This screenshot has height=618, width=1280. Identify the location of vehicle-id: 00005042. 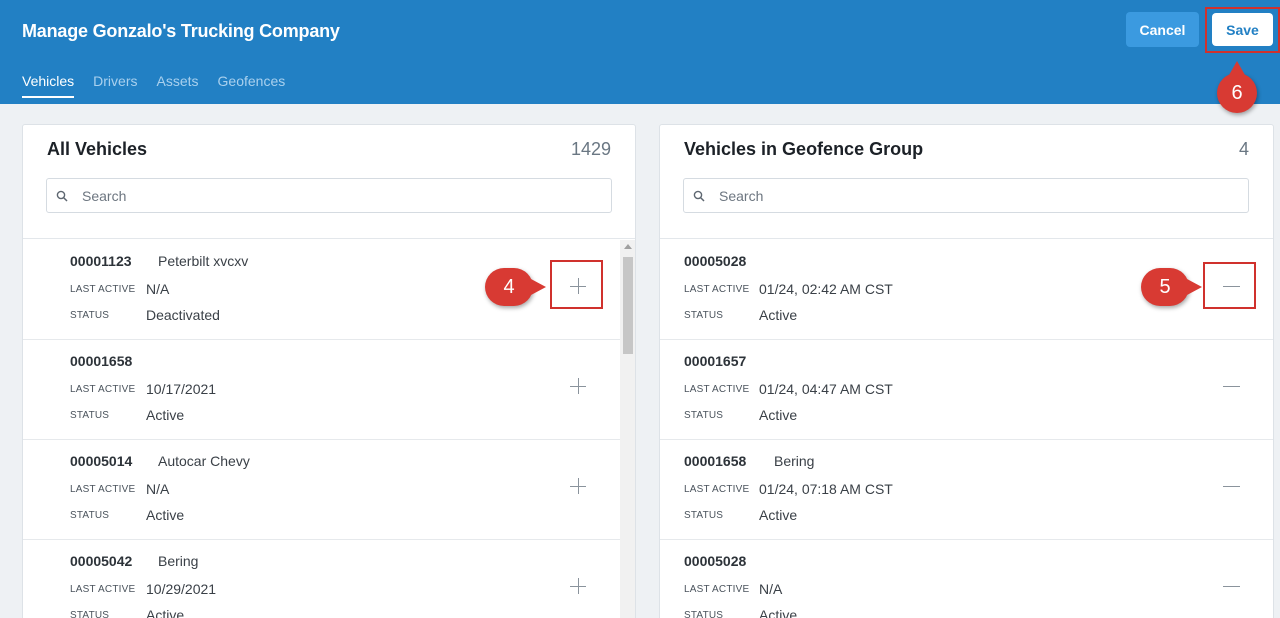
(101, 561).